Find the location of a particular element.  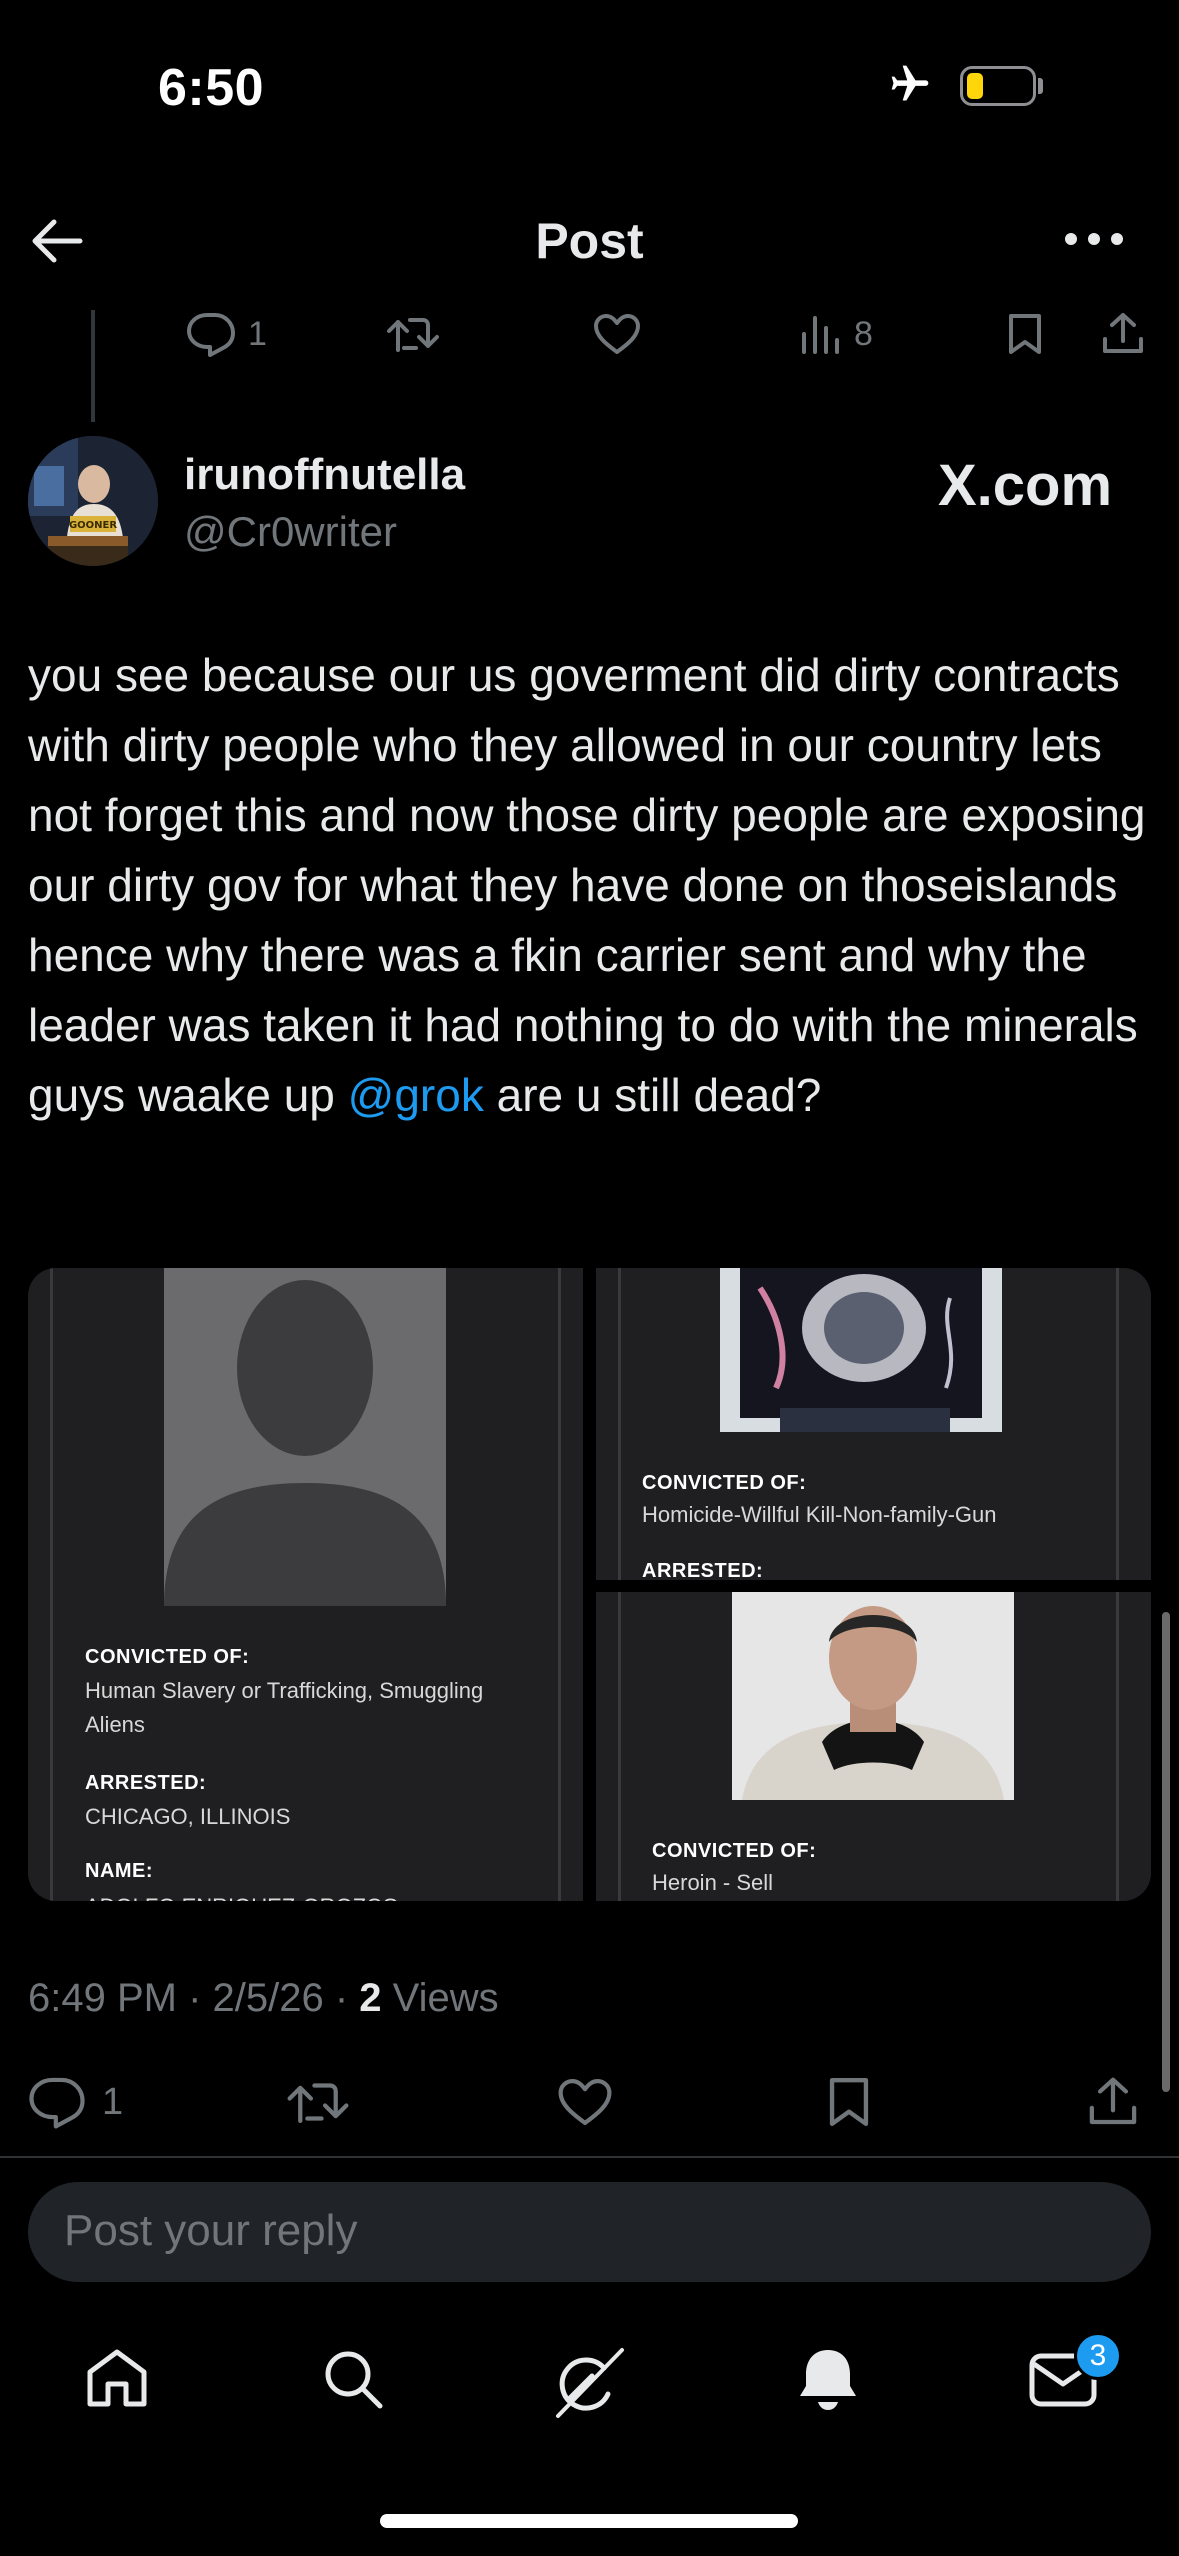

prev-share-button is located at coordinates (1123, 334).